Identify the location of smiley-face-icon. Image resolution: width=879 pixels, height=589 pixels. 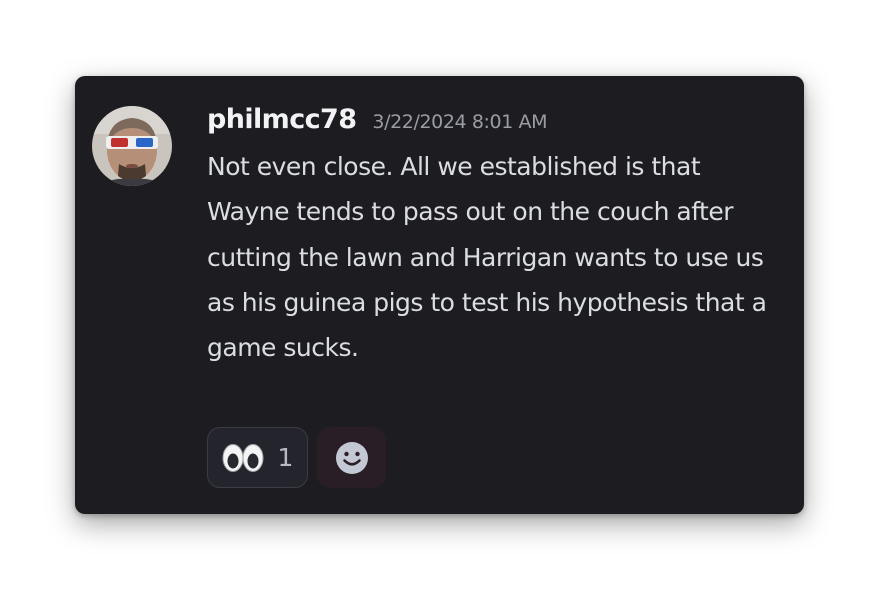
(351, 457).